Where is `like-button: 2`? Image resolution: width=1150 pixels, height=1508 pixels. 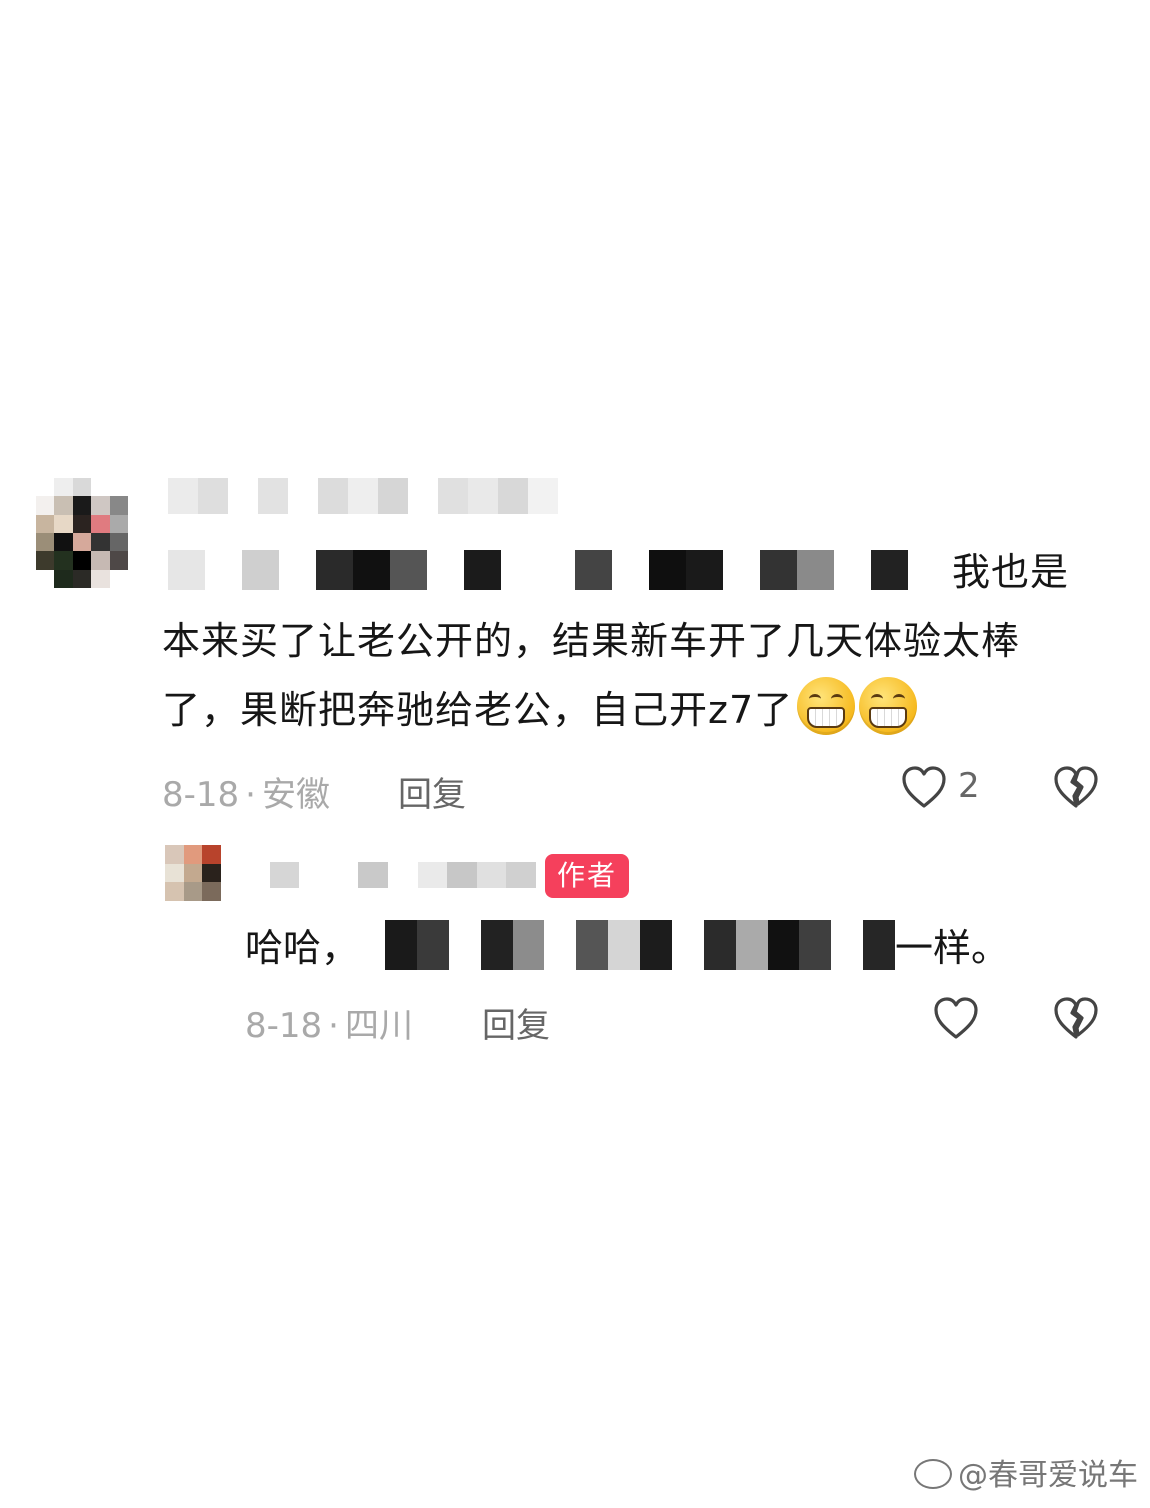
like-button: 2 is located at coordinates (945, 788).